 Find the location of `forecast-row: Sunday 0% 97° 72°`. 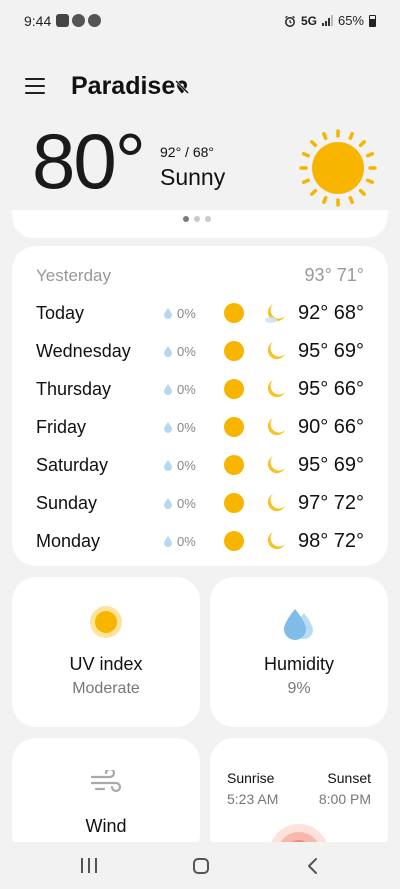

forecast-row: Sunday 0% 97° 72° is located at coordinates (200, 503).